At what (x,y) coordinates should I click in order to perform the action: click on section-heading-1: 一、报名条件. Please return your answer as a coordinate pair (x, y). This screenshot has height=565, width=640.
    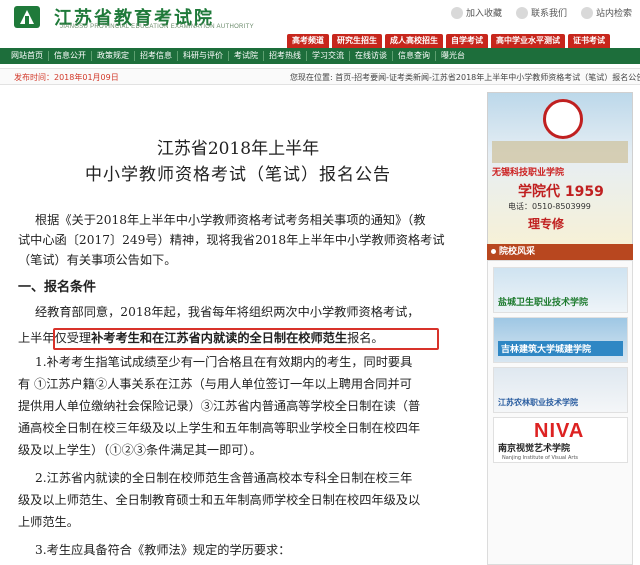
    Looking at the image, I should click on (57, 287).